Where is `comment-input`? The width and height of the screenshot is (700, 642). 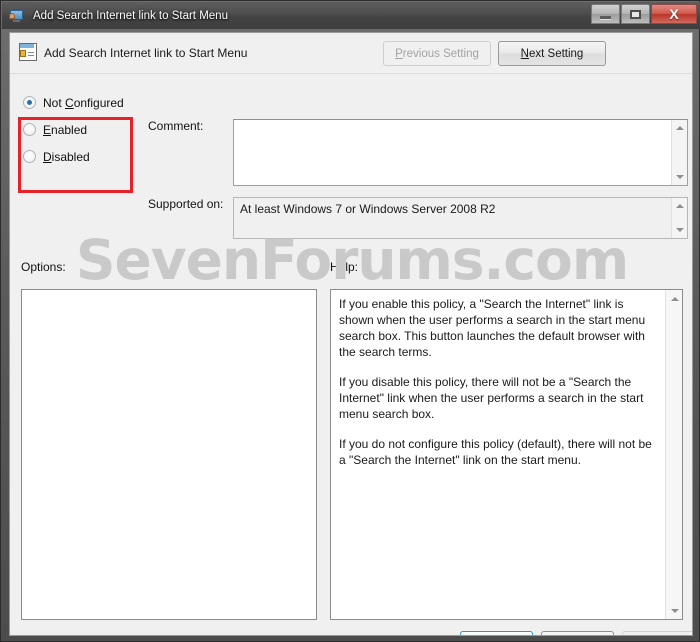 comment-input is located at coordinates (460, 152).